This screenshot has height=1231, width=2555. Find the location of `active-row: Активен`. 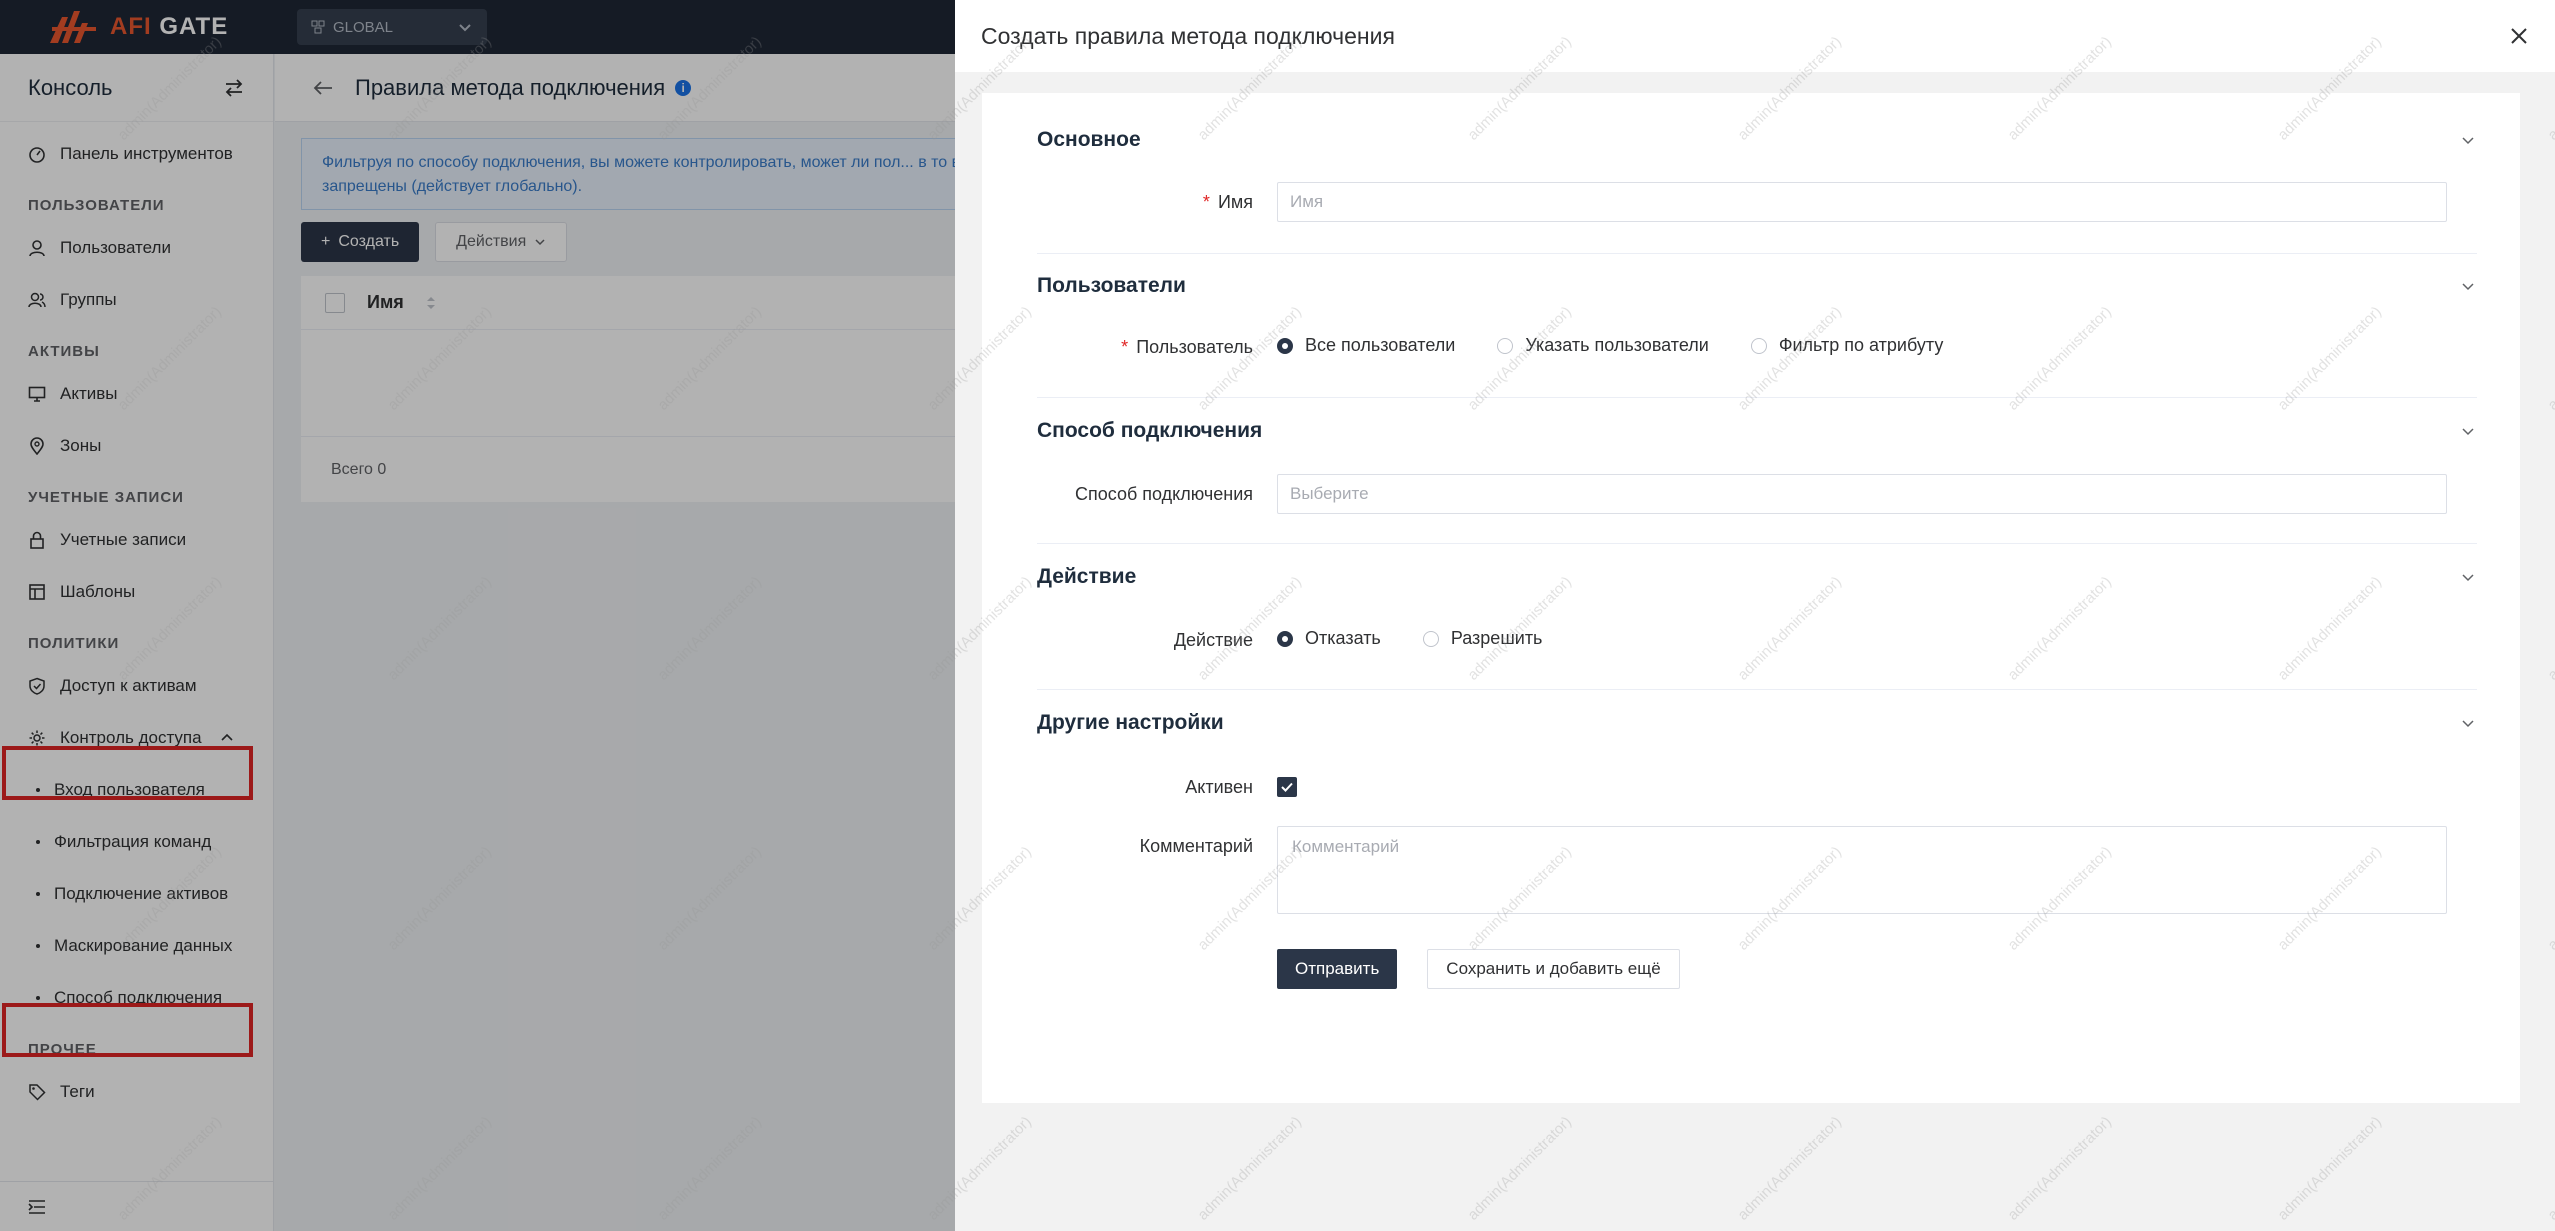

active-row: Активен is located at coordinates (1757, 787).